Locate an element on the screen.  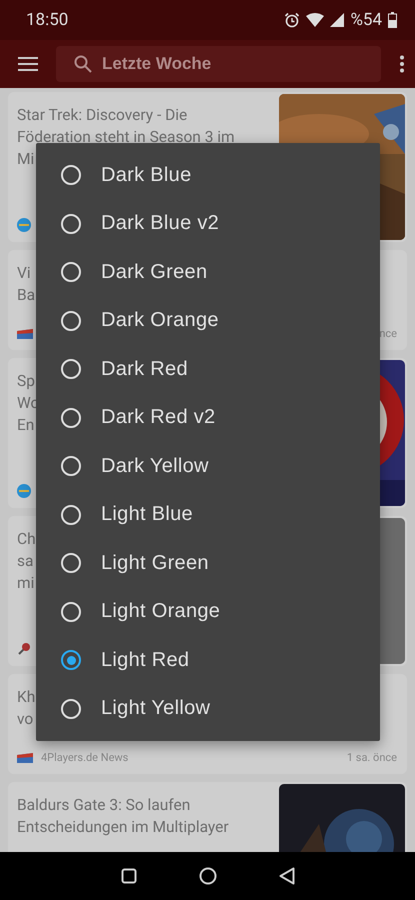
wifi-icon is located at coordinates (315, 20).